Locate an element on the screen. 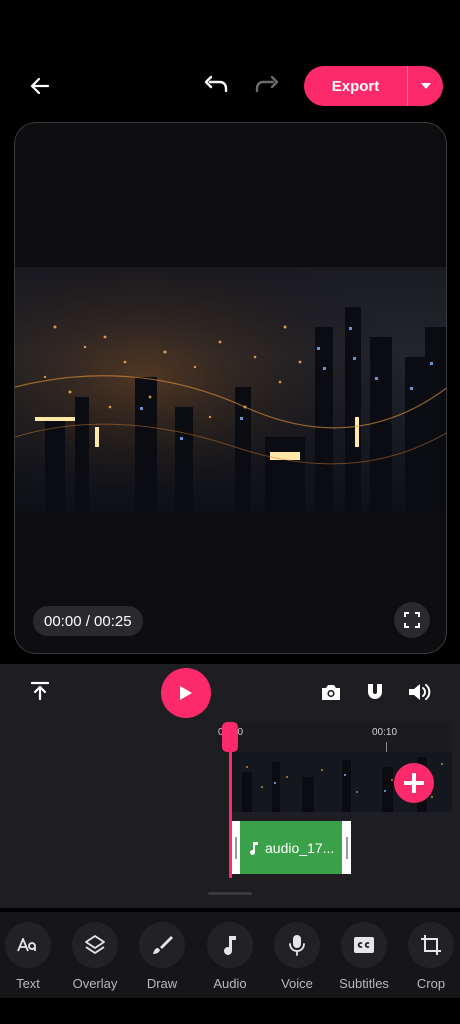  timeline-ruler: 00:00 00:10 is located at coordinates (335, 737).